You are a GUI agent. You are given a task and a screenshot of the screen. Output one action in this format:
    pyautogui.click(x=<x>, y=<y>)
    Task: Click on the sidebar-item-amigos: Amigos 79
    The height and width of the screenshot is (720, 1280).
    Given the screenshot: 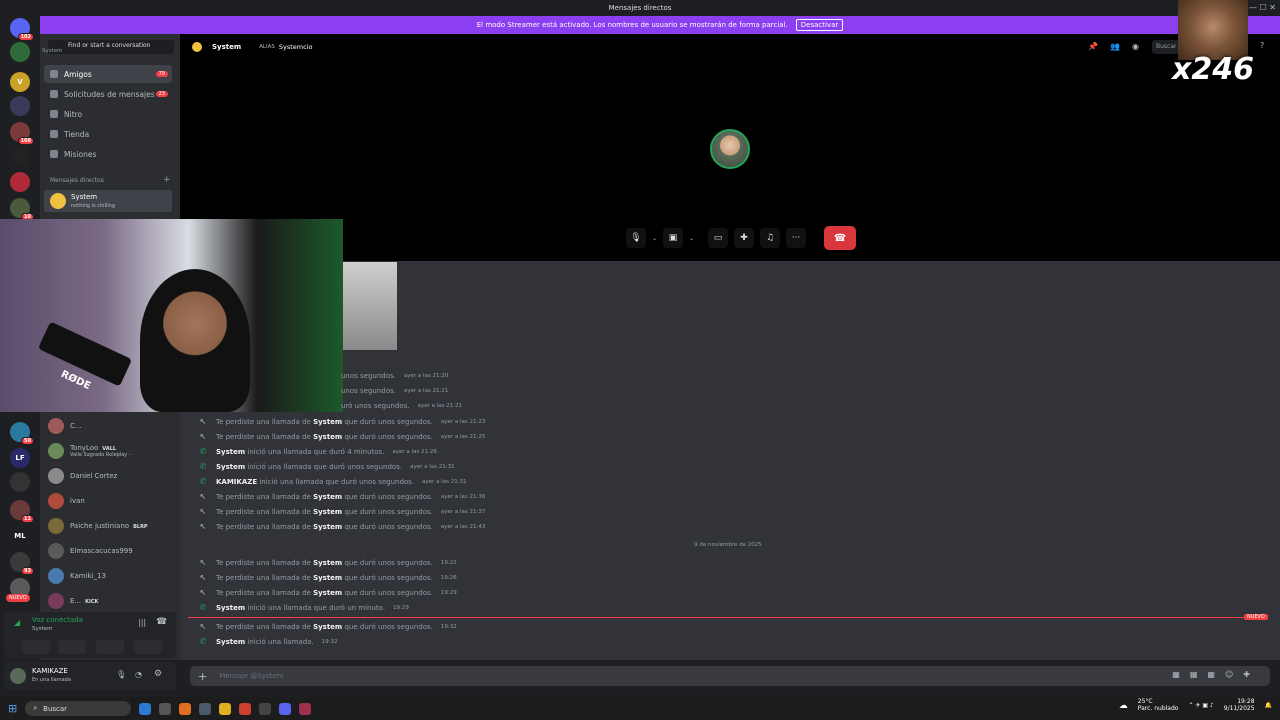 What is the action you would take?
    pyautogui.click(x=108, y=74)
    